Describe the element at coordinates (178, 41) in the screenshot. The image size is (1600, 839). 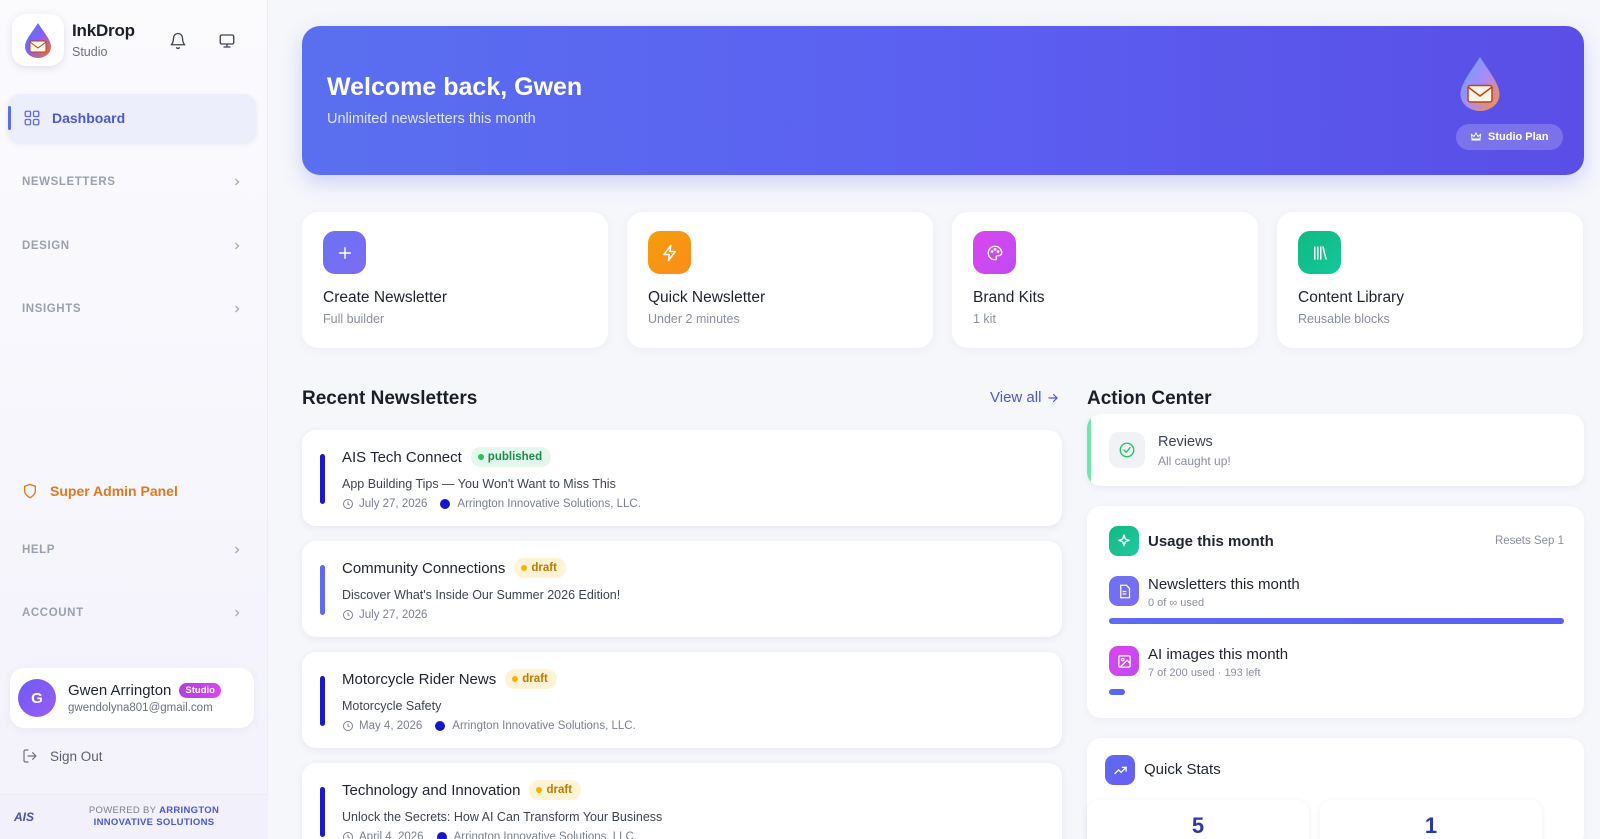
I see `bell-icon` at that location.